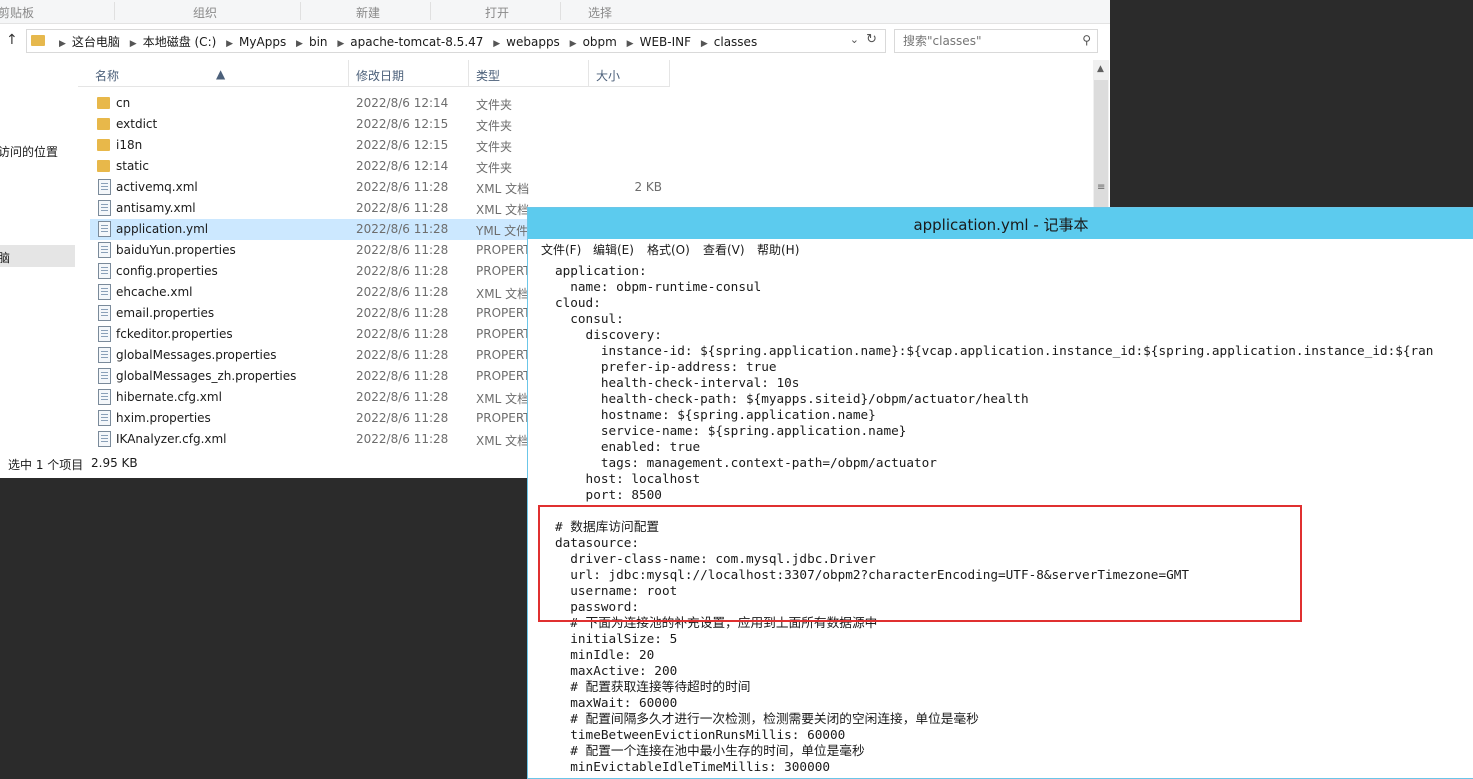 The width and height of the screenshot is (1473, 779). I want to click on notepad-menu-bar: 文件(F) 编辑(E) 格式(O) 查看(V) 帮助(H), so click(1000, 249).